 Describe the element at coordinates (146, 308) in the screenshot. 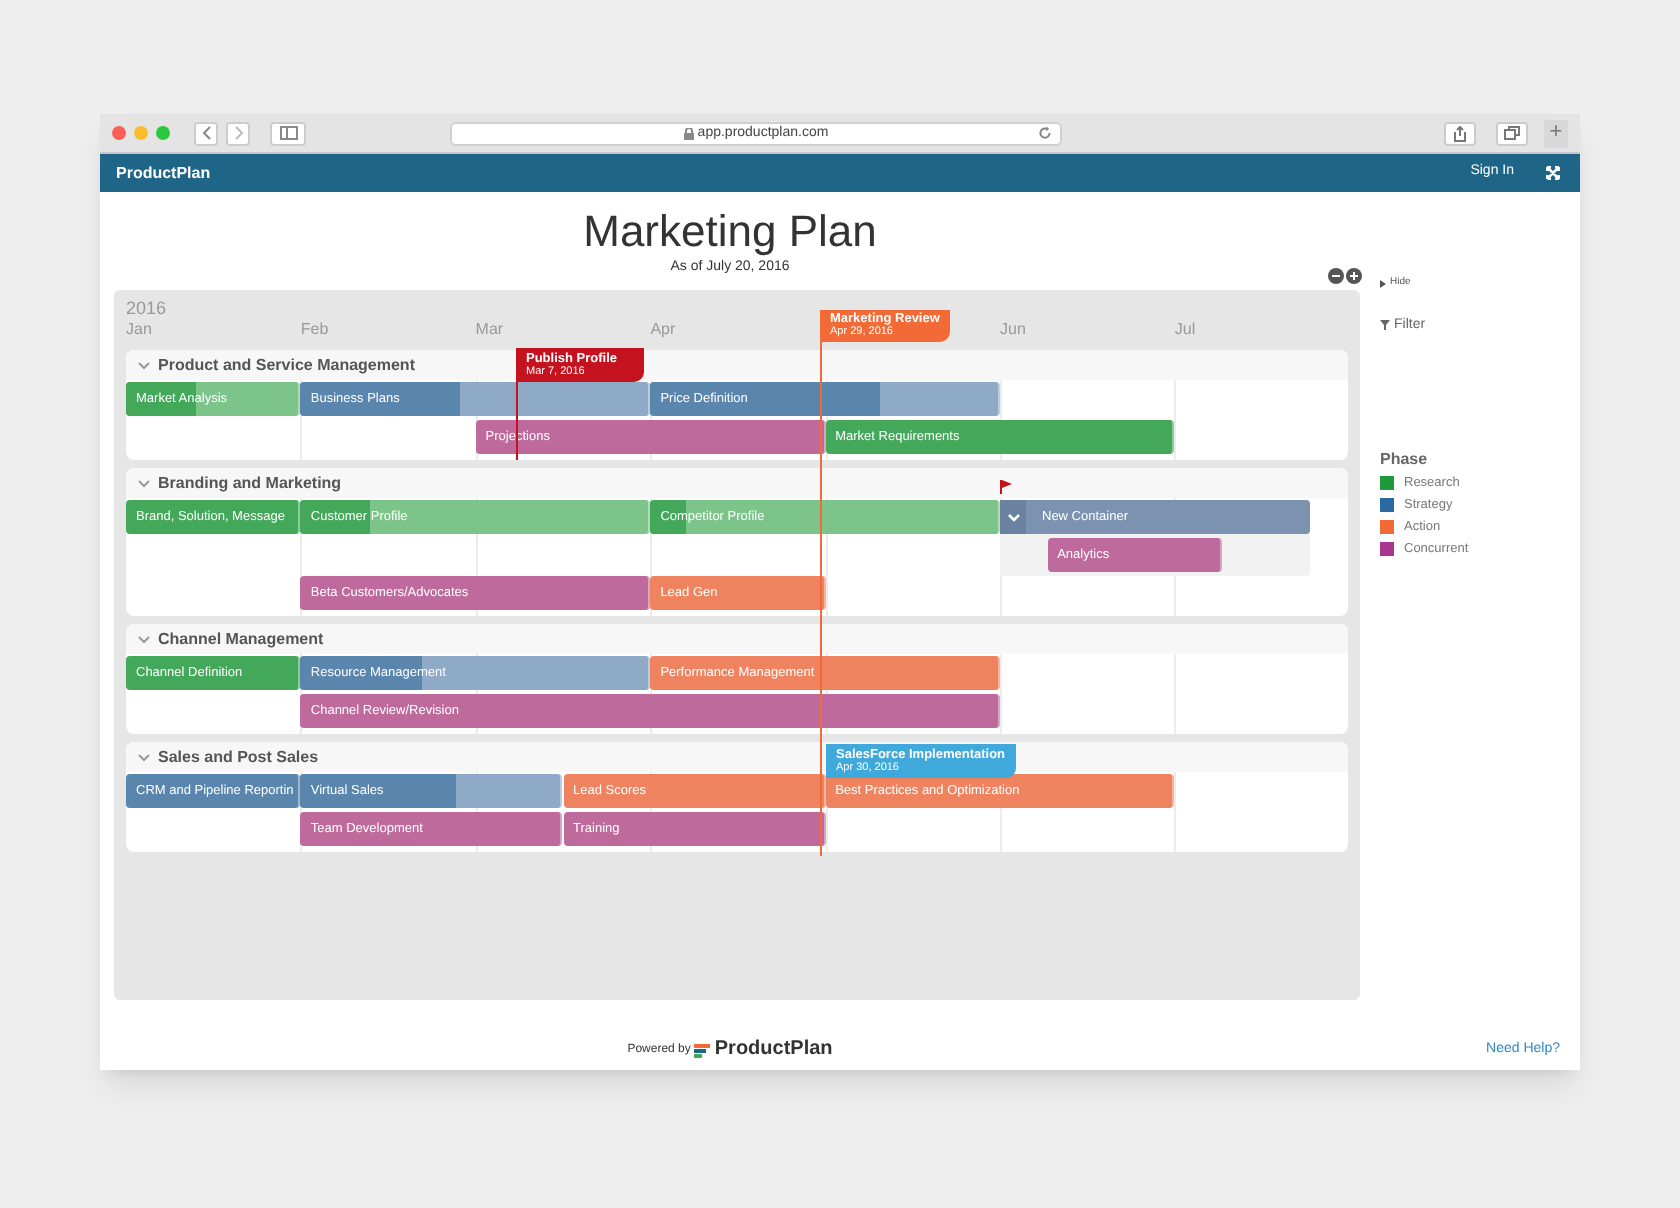

I see `year-label: 2016` at that location.